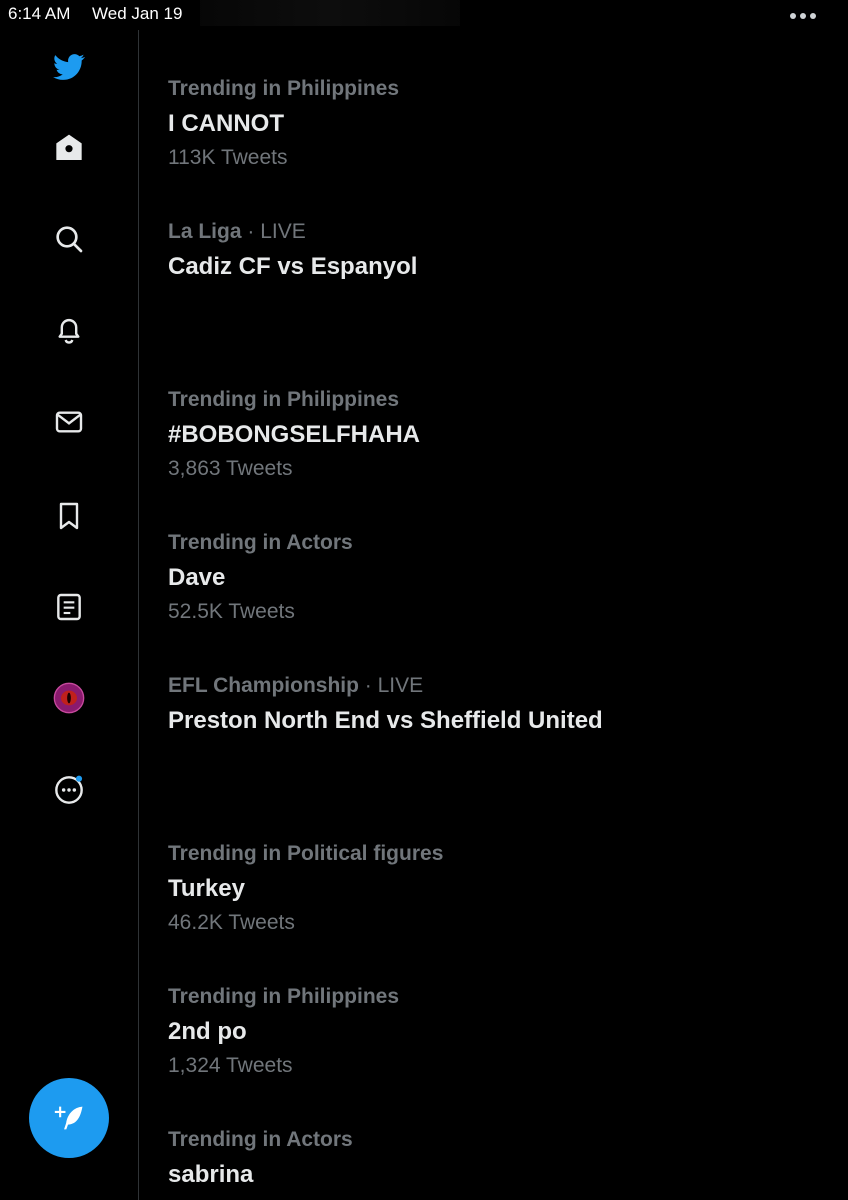 This screenshot has height=1200, width=848. I want to click on trend-item: La Liga · LIVE Cadiz CF vs Espanyol, so click(292, 250).